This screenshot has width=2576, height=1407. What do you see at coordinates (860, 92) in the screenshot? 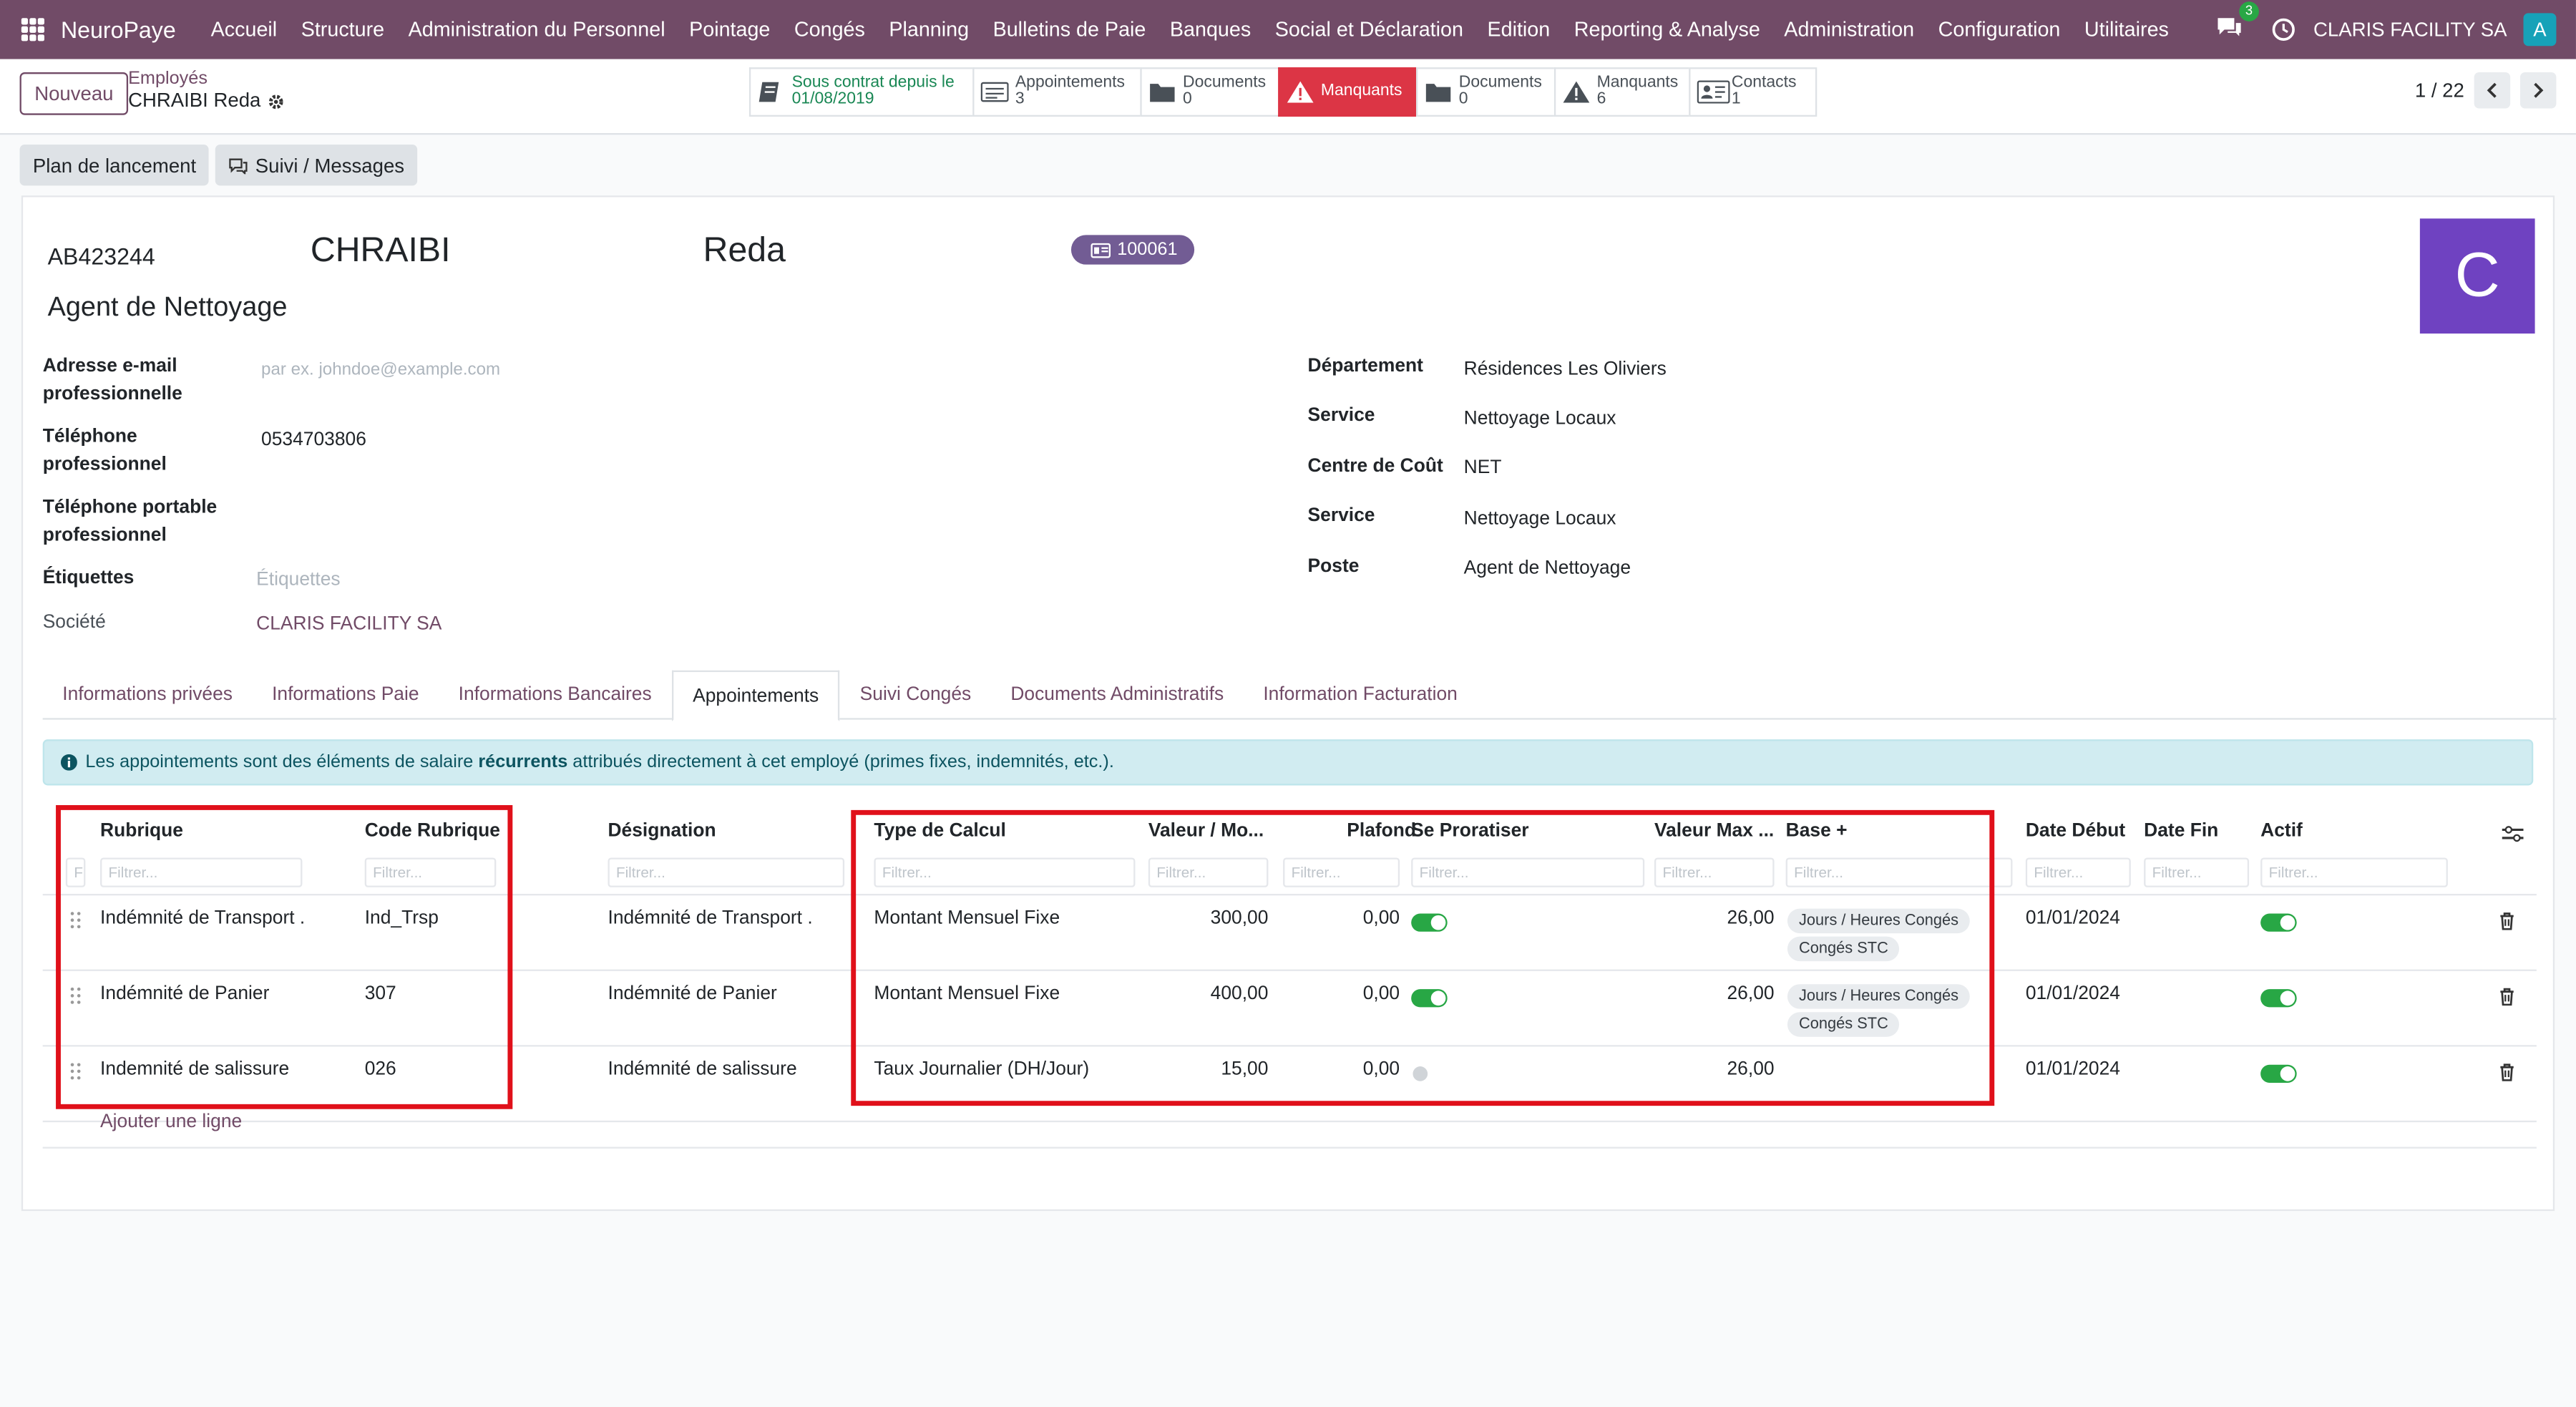
I see `stat-button-0: Sous contrat depuis le 01/08/2019` at bounding box center [860, 92].